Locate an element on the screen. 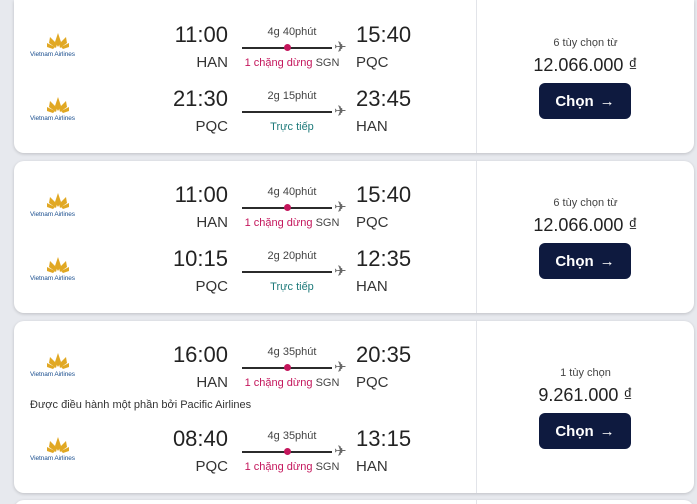  departure-time: 16:00 is located at coordinates (200, 354).